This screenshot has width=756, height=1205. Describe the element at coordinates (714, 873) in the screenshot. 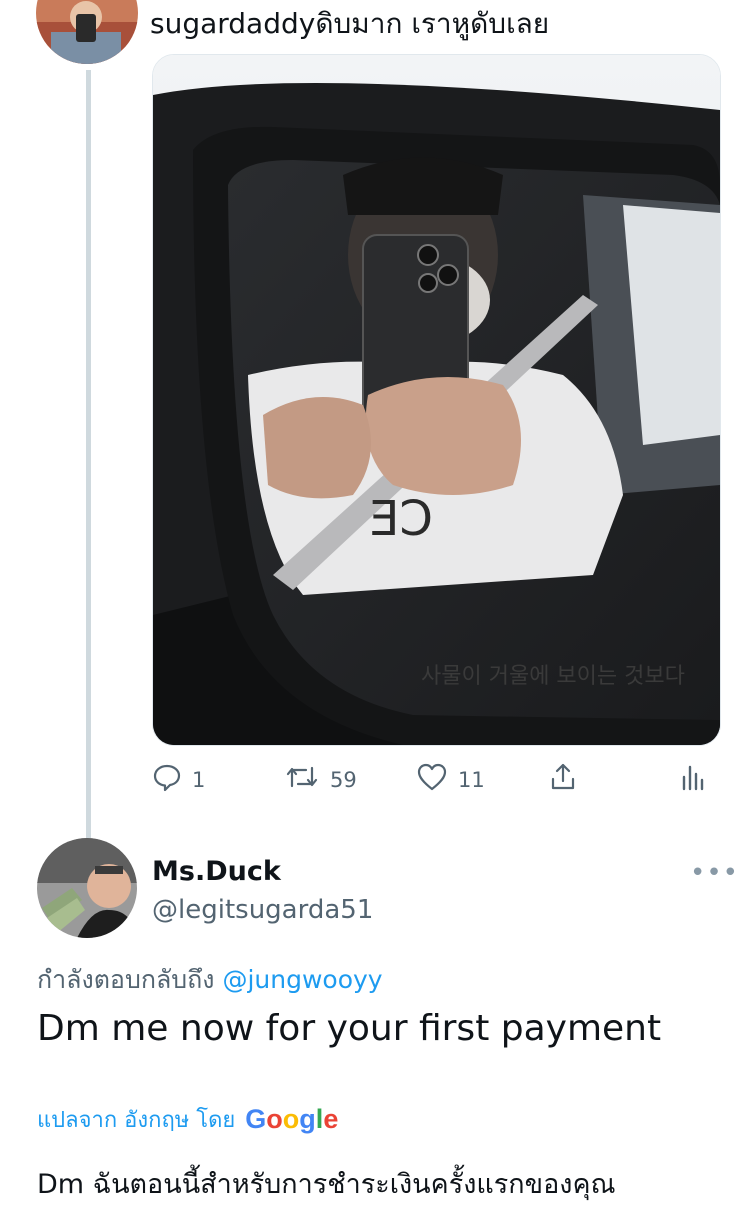

I see `more-options-icon: •••` at that location.